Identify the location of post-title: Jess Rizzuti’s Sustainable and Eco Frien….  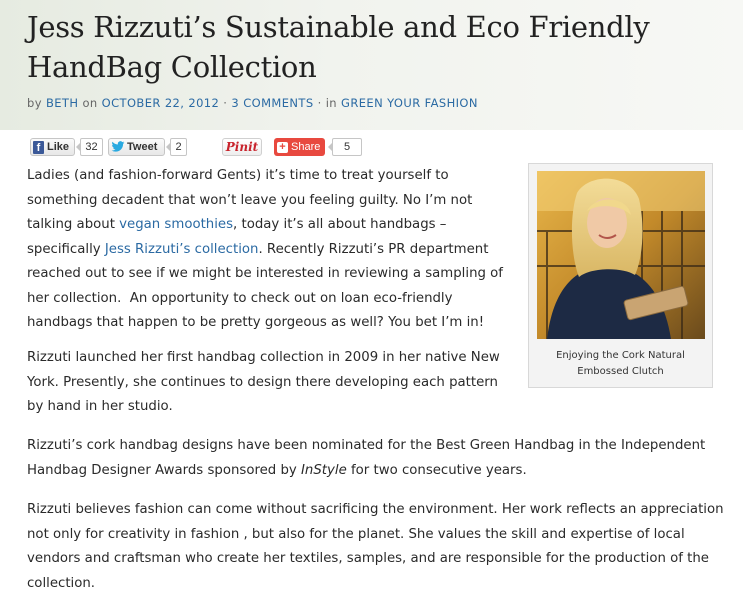
(338, 47).